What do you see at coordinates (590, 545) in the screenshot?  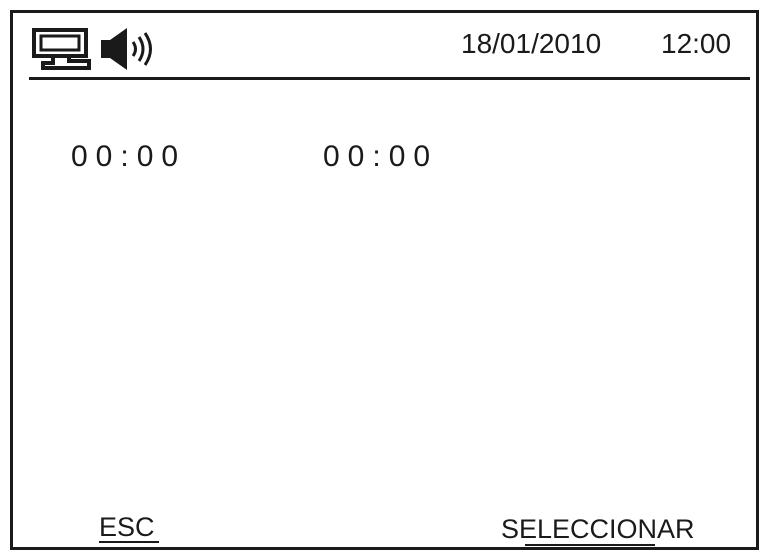 I see `select-softkey-underline` at bounding box center [590, 545].